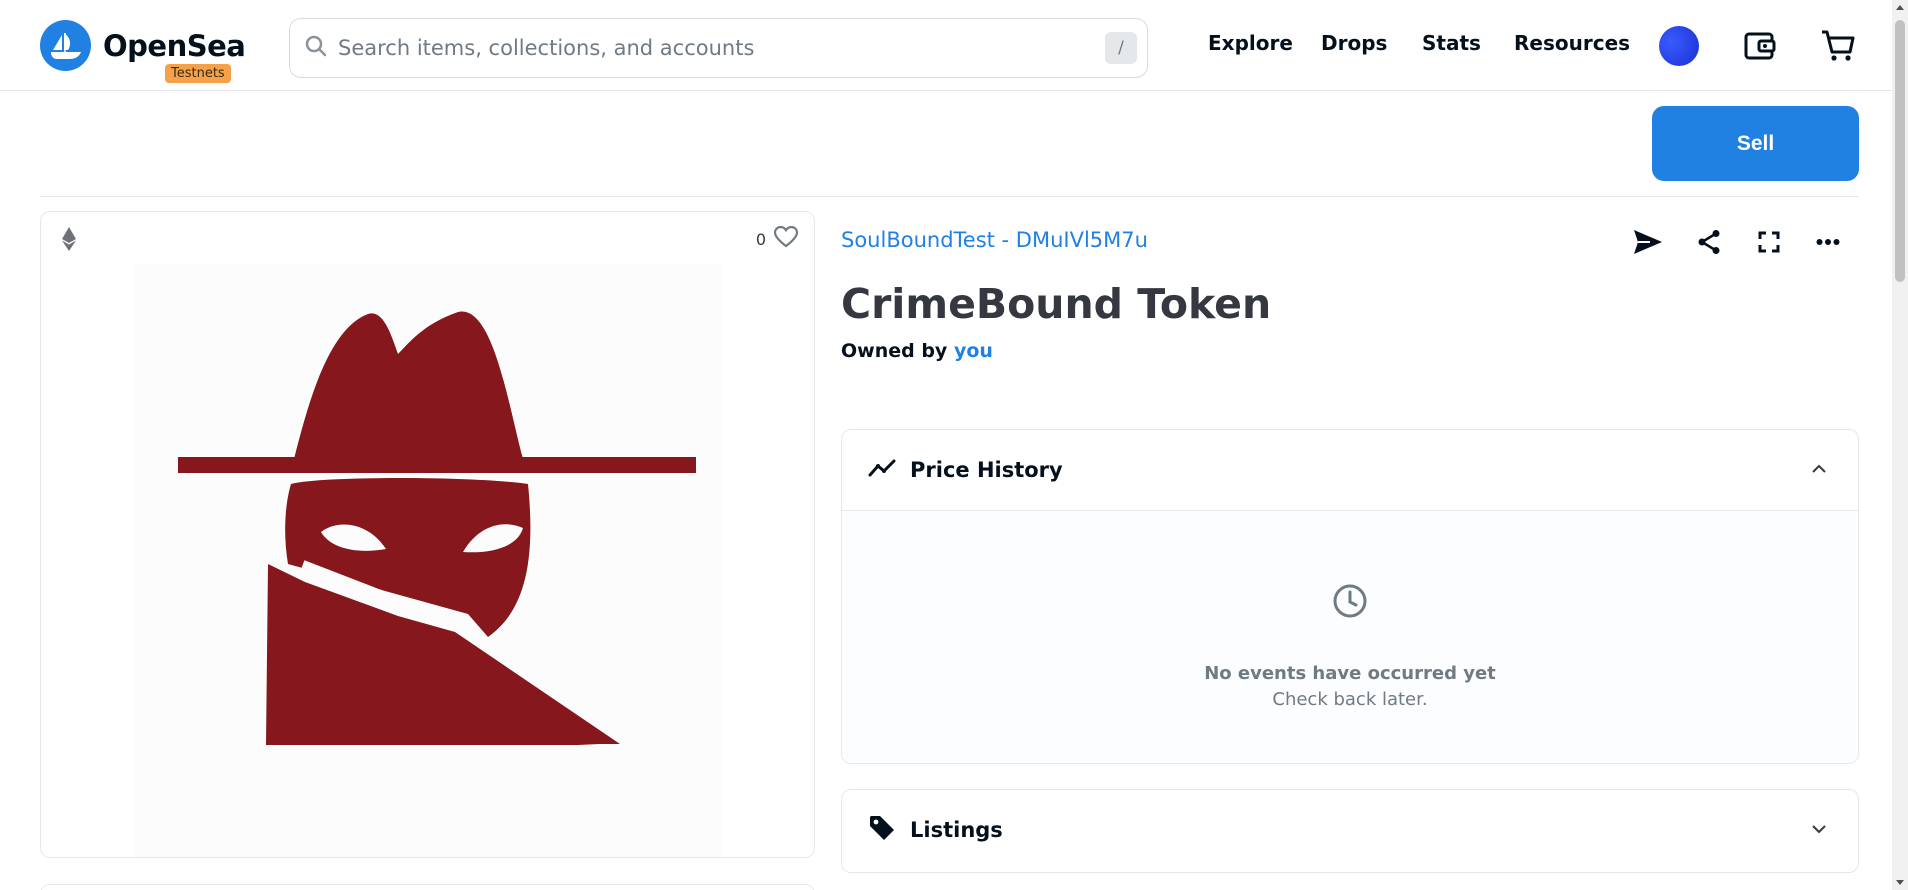 Image resolution: width=1908 pixels, height=890 pixels. Describe the element at coordinates (786, 238) in the screenshot. I see `heart-icon` at that location.